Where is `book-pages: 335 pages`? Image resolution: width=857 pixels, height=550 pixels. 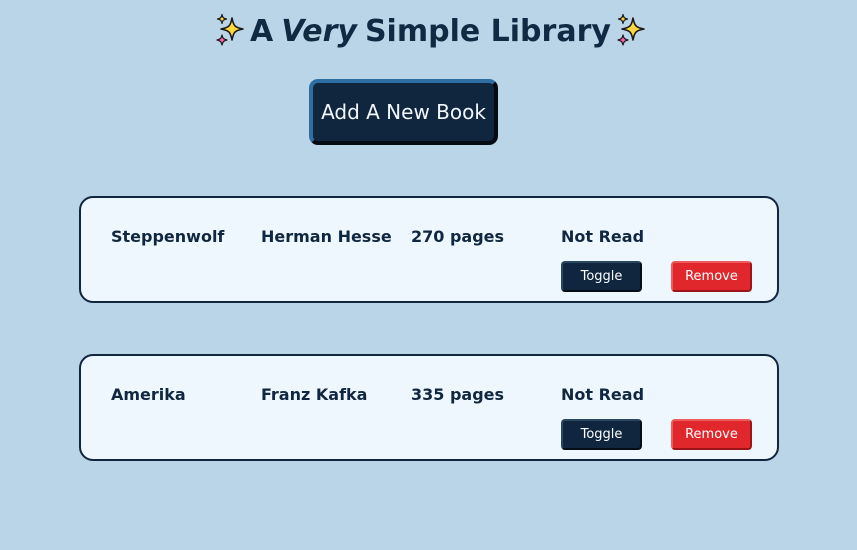
book-pages: 335 pages is located at coordinates (458, 394).